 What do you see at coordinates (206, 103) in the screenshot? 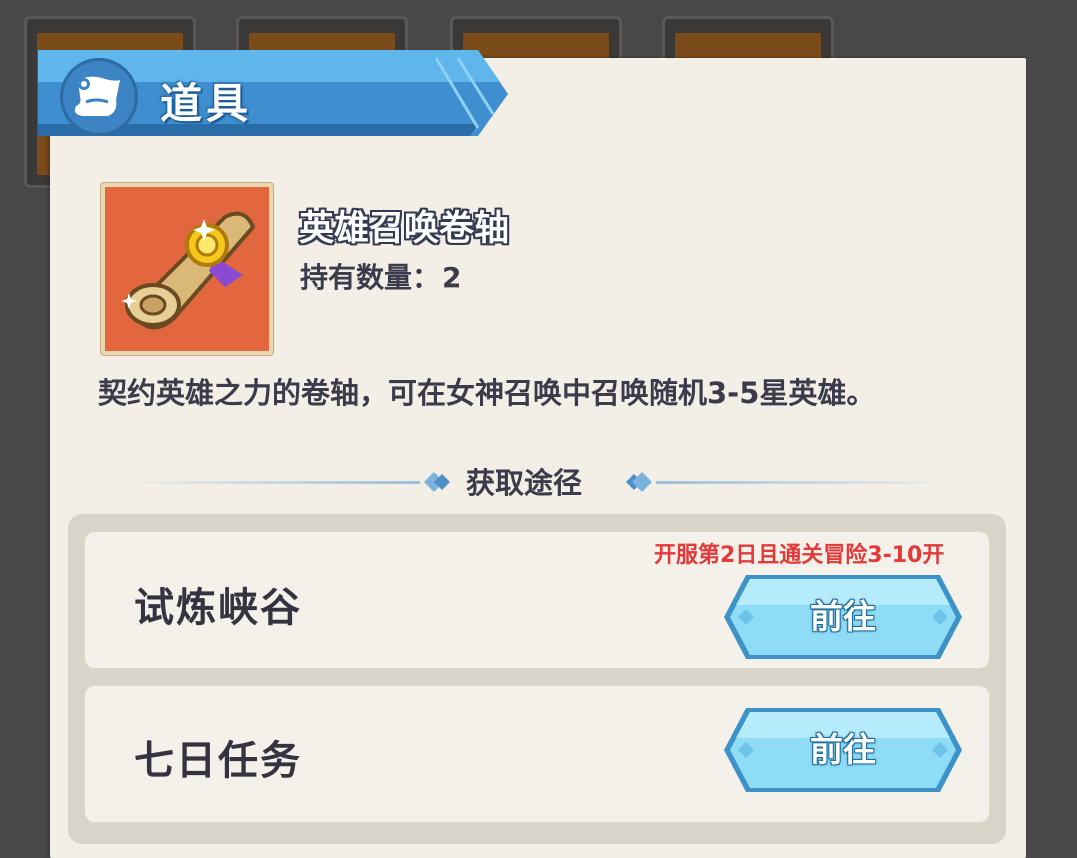
I see `panel-title: 道具` at bounding box center [206, 103].